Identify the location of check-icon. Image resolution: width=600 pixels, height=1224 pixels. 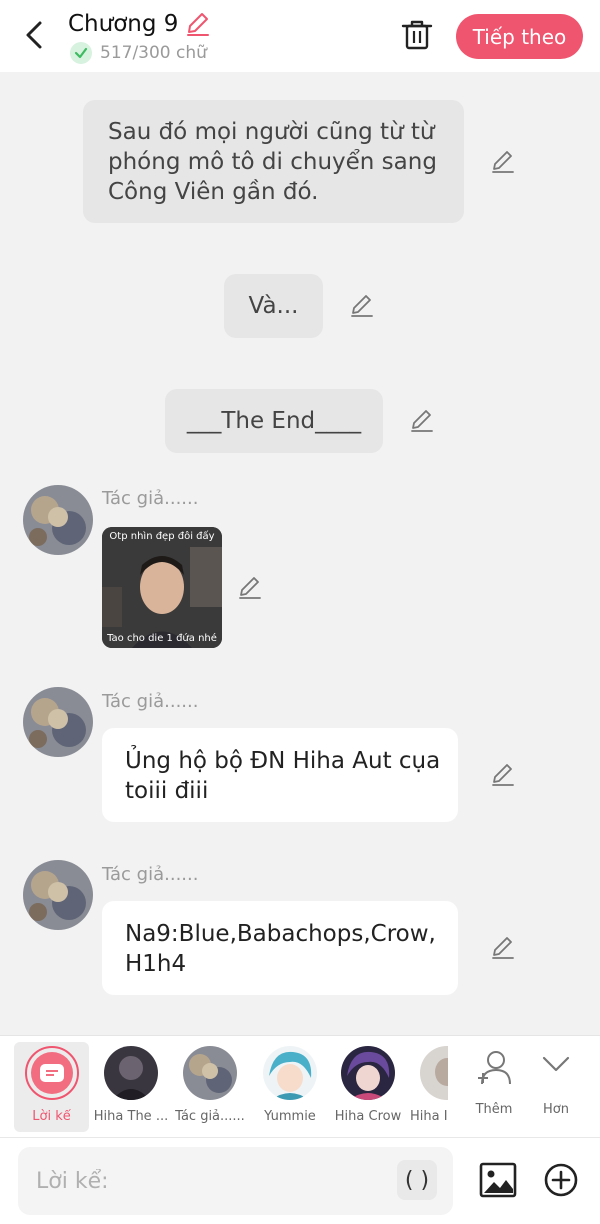
(81, 53).